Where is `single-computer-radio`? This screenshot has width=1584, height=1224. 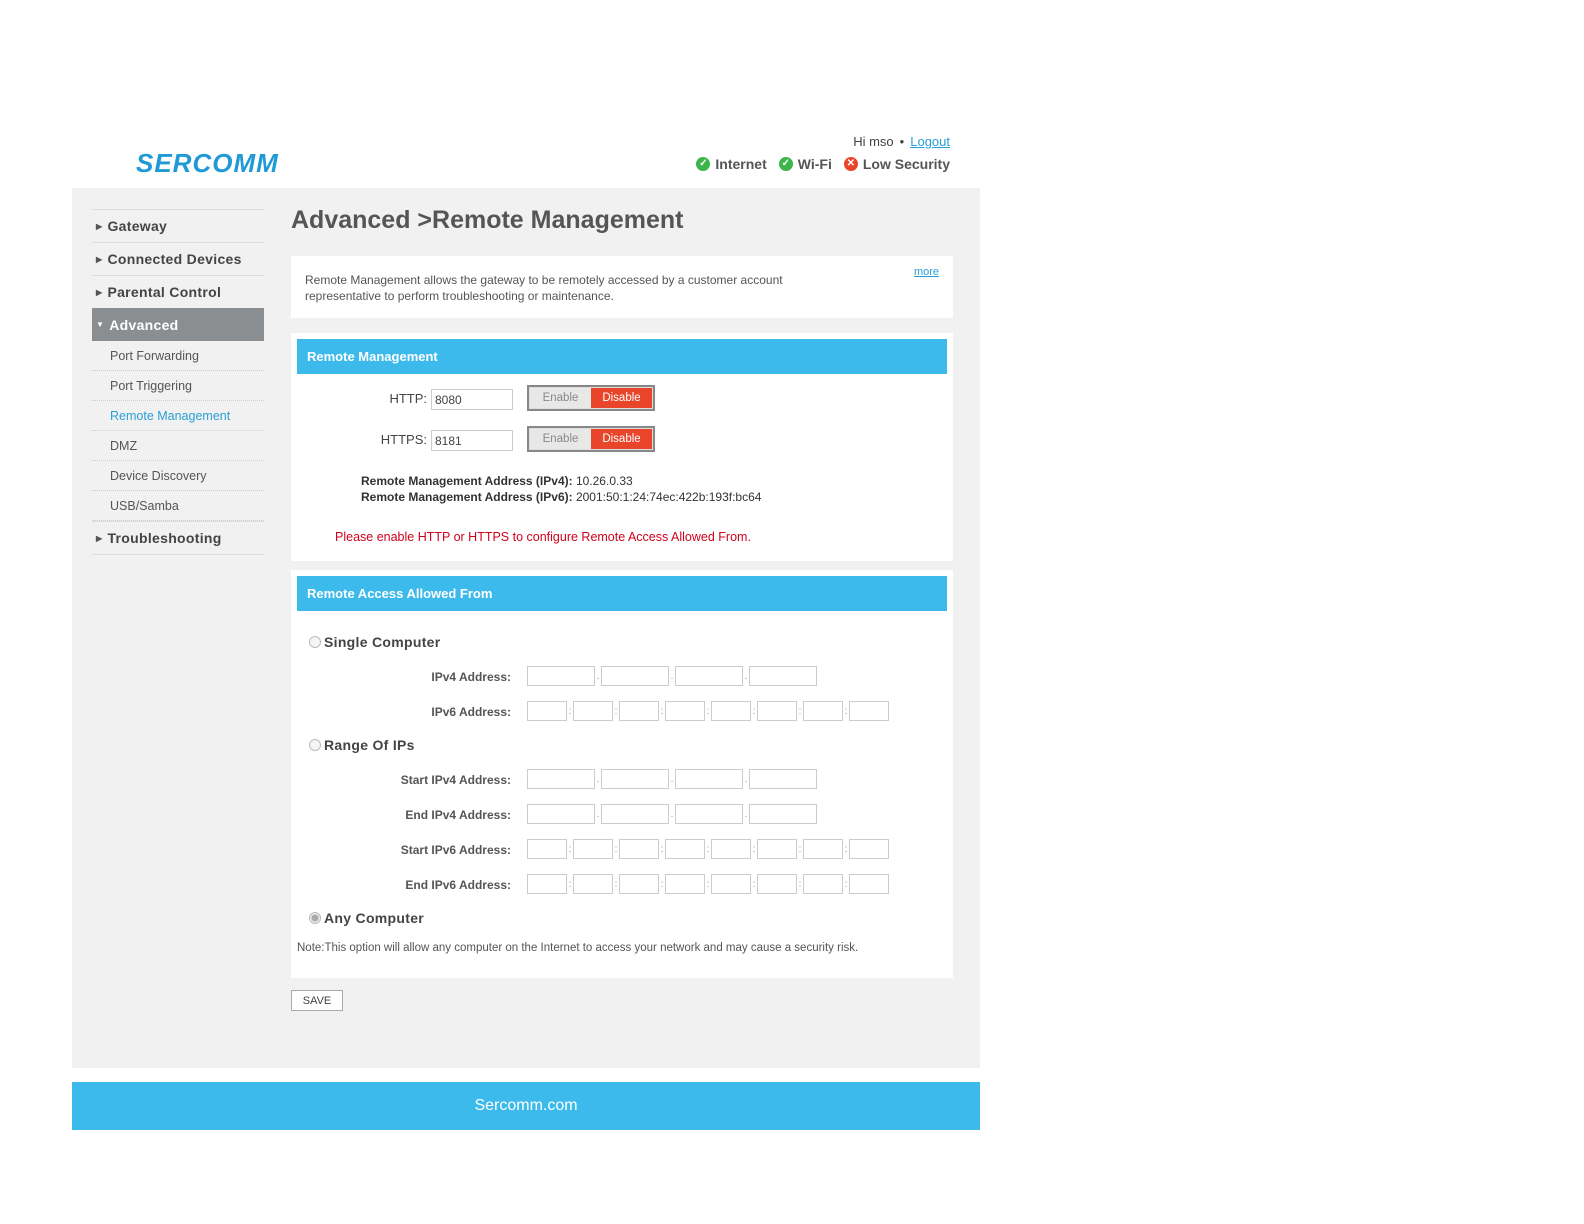
single-computer-radio is located at coordinates (315, 642).